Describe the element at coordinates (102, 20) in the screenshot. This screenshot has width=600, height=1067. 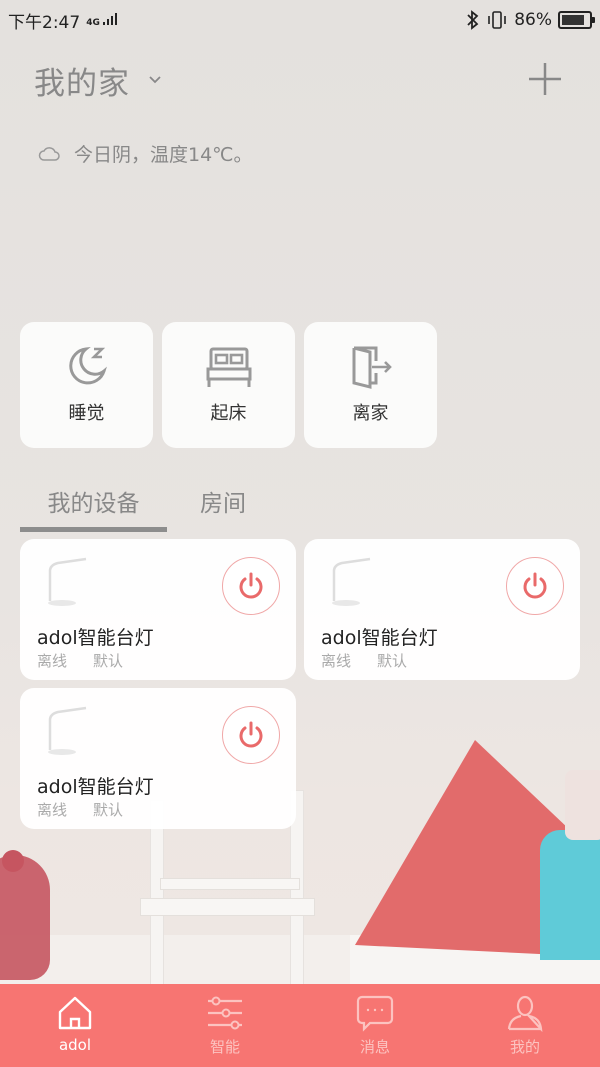
I see `signal-icon: 4G` at that location.